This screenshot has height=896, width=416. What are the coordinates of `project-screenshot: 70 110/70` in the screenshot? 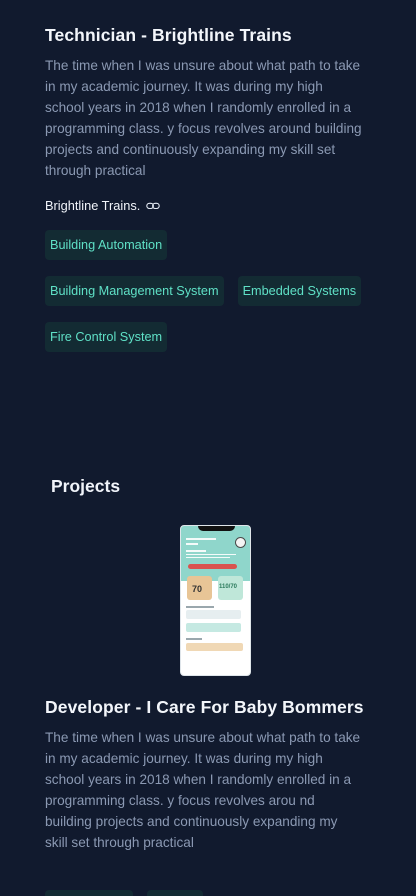 It's located at (215, 600).